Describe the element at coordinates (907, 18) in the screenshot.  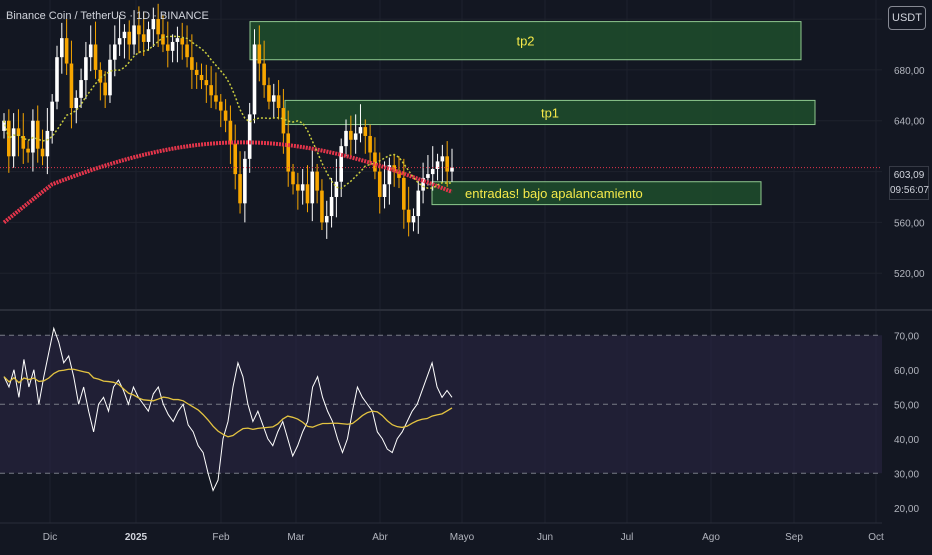
I see `currency-button: USDT` at that location.